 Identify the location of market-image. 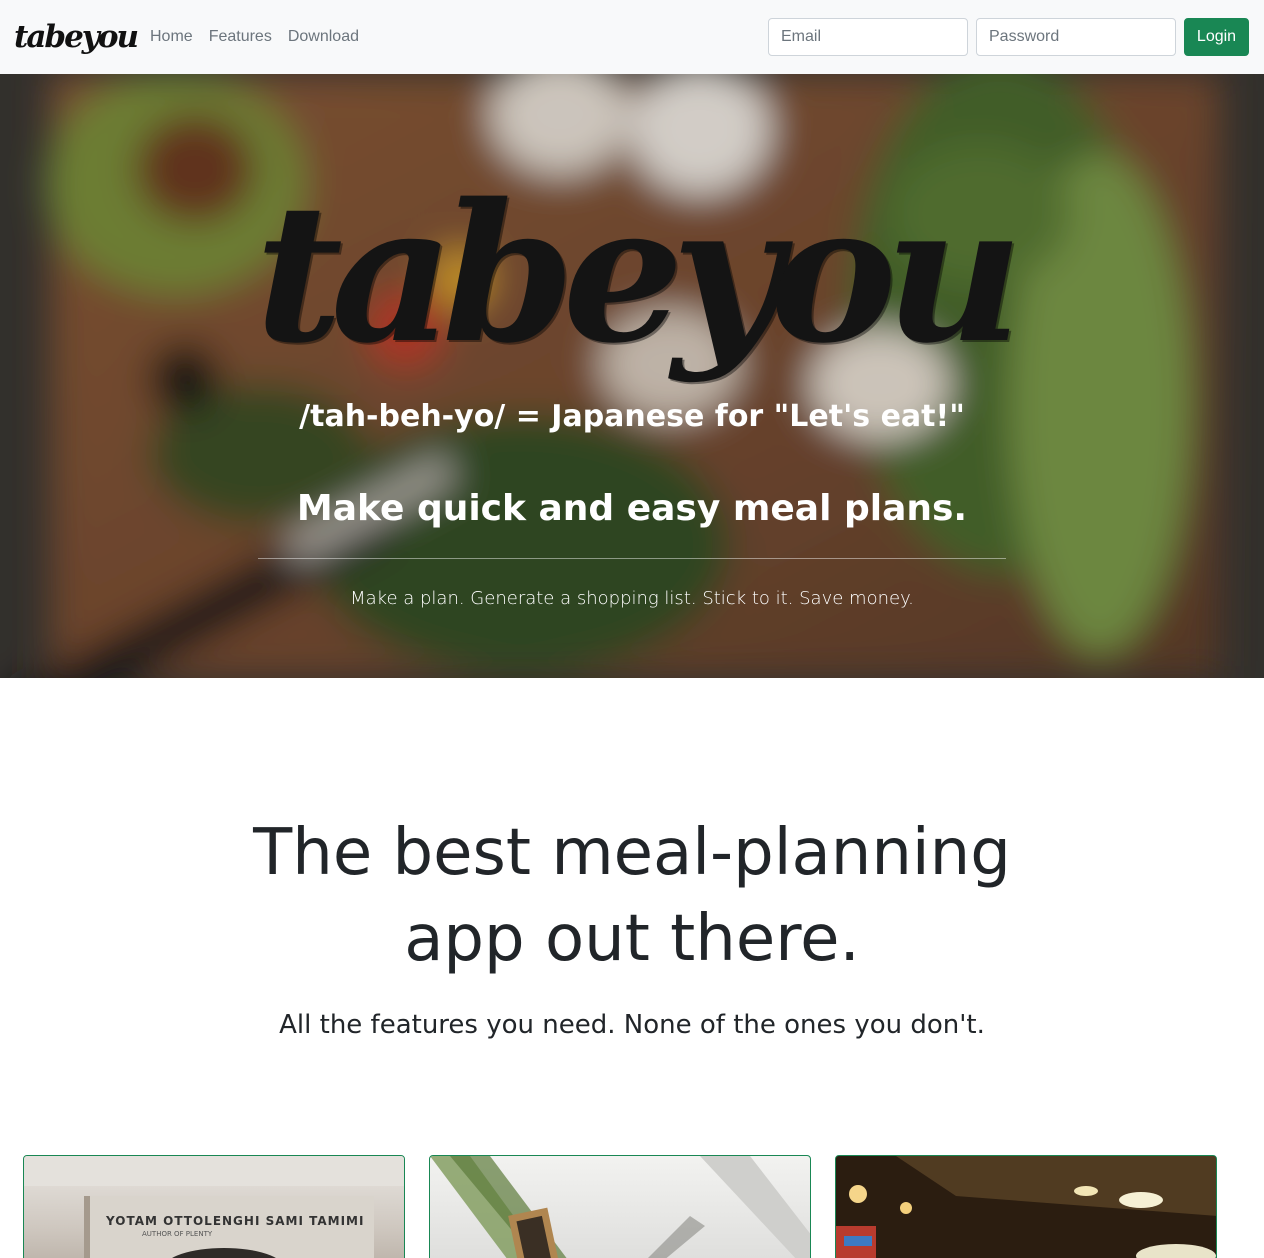
(1026, 1207).